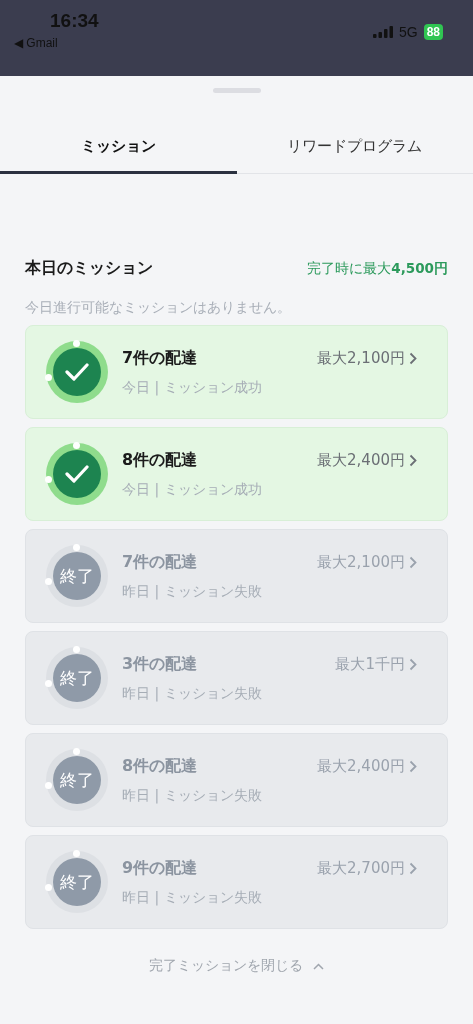  Describe the element at coordinates (361, 868) in the screenshot. I see `mission-reward: 最大2,700円` at that location.